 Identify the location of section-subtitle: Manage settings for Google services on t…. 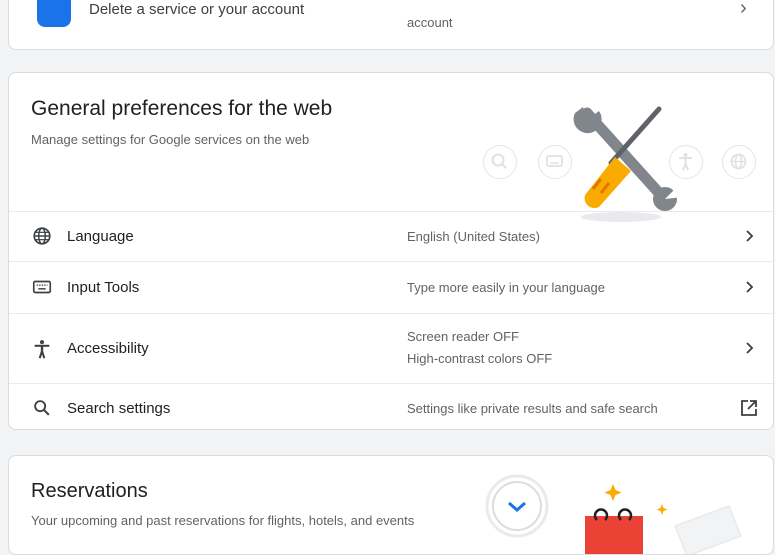
(170, 139).